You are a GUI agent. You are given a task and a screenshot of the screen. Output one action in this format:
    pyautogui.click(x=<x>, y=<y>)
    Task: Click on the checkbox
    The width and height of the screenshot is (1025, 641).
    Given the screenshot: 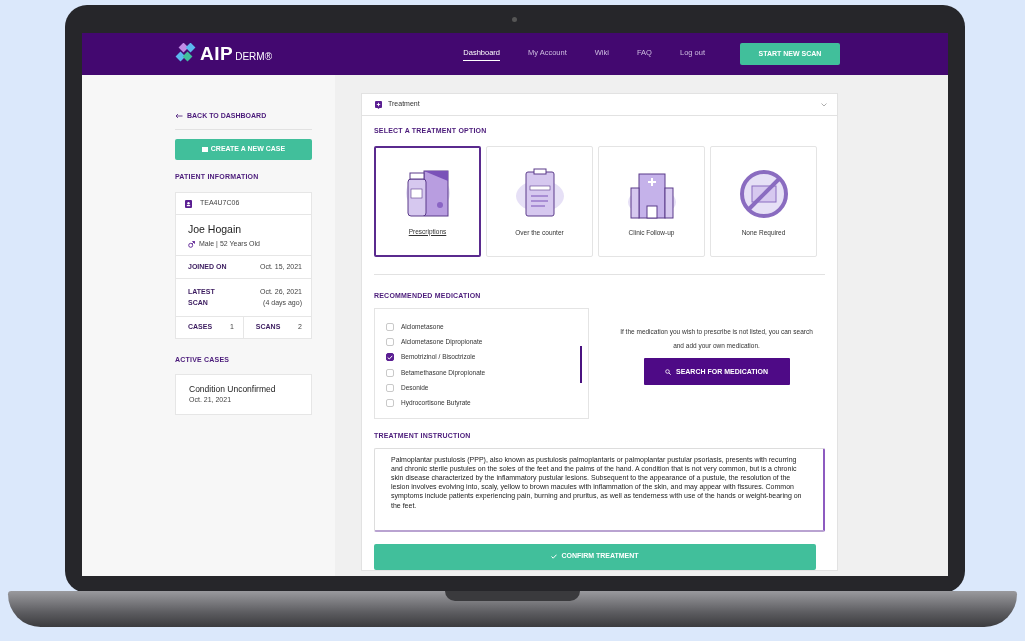 What is the action you would take?
    pyautogui.click(x=390, y=357)
    